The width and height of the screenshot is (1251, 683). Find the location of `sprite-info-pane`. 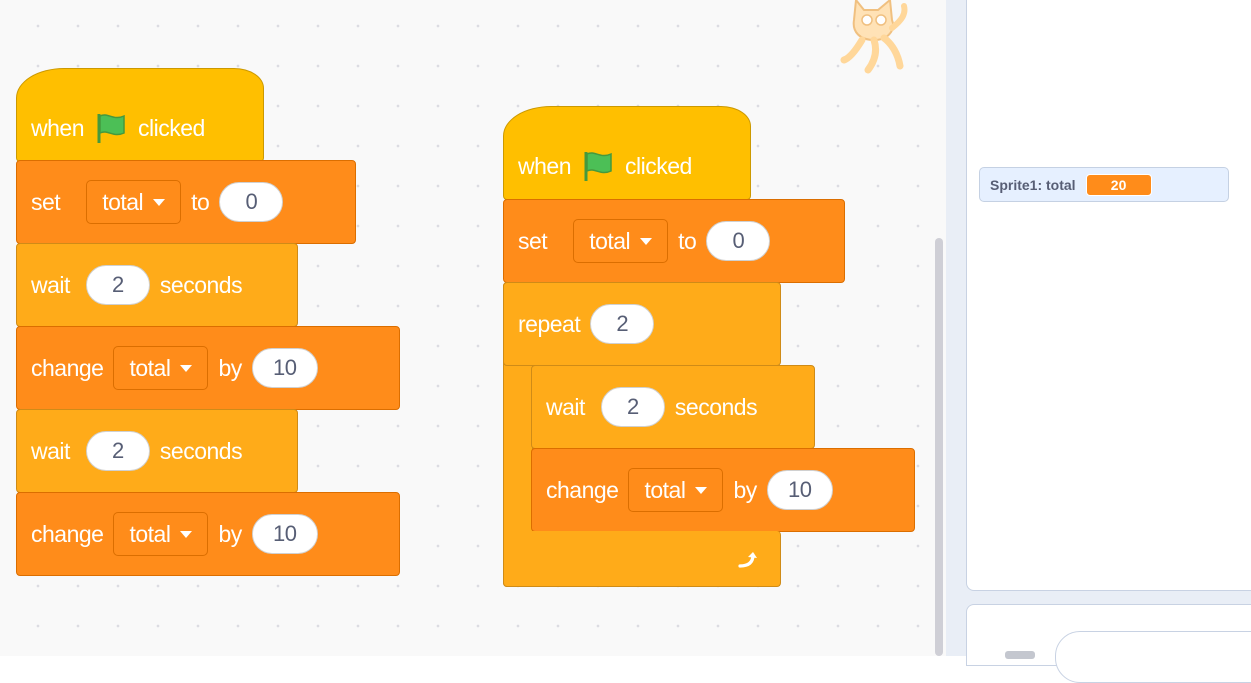

sprite-info-pane is located at coordinates (1108, 643).